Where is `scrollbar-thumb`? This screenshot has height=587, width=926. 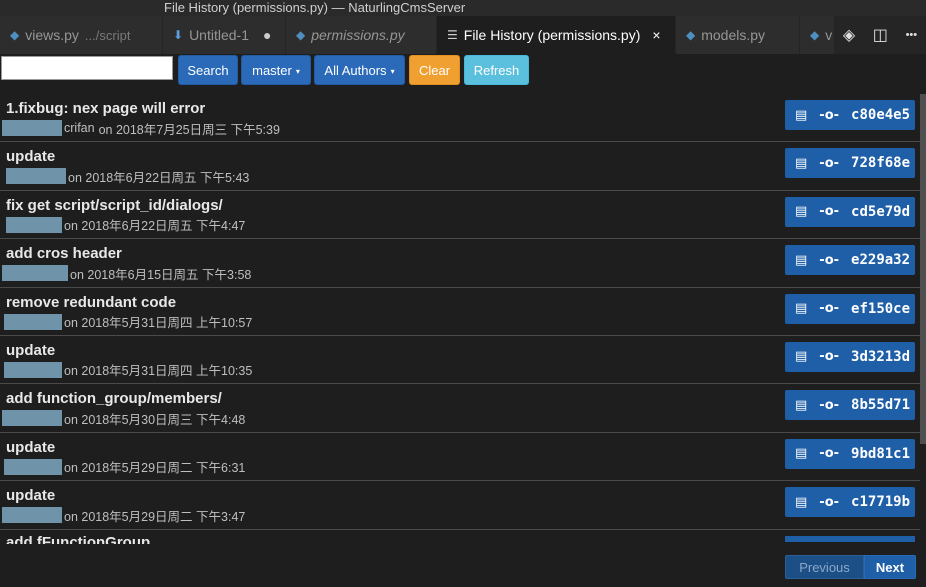 scrollbar-thumb is located at coordinates (923, 269).